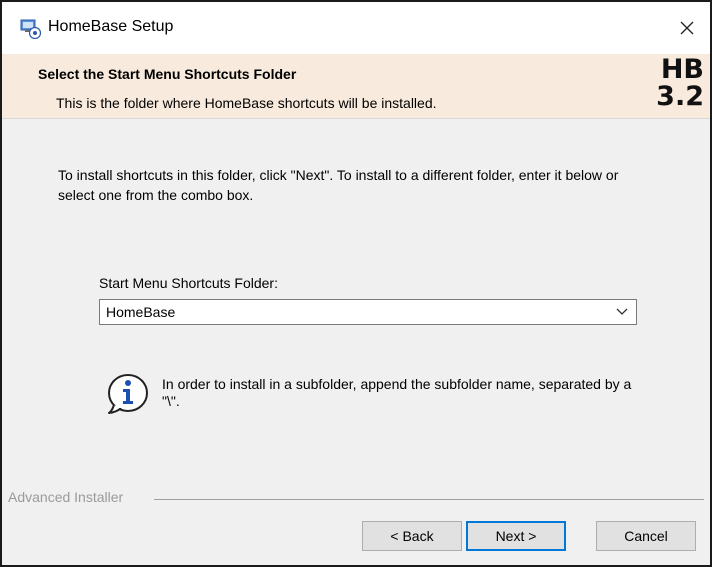 This screenshot has height=567, width=712. What do you see at coordinates (66, 497) in the screenshot?
I see `installer-brand: Advanced Installer` at bounding box center [66, 497].